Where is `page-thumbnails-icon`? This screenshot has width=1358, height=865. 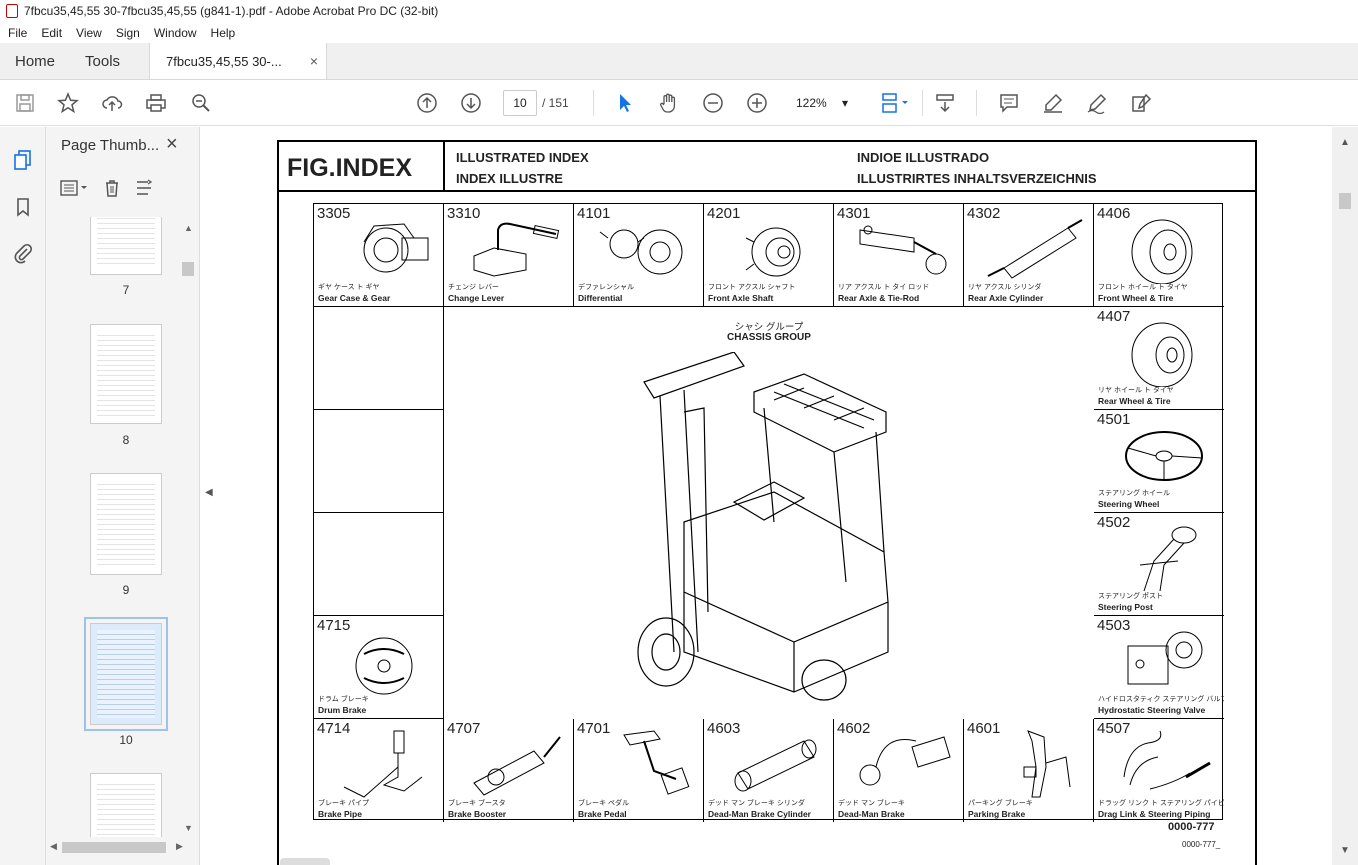 page-thumbnails-icon is located at coordinates (23, 160).